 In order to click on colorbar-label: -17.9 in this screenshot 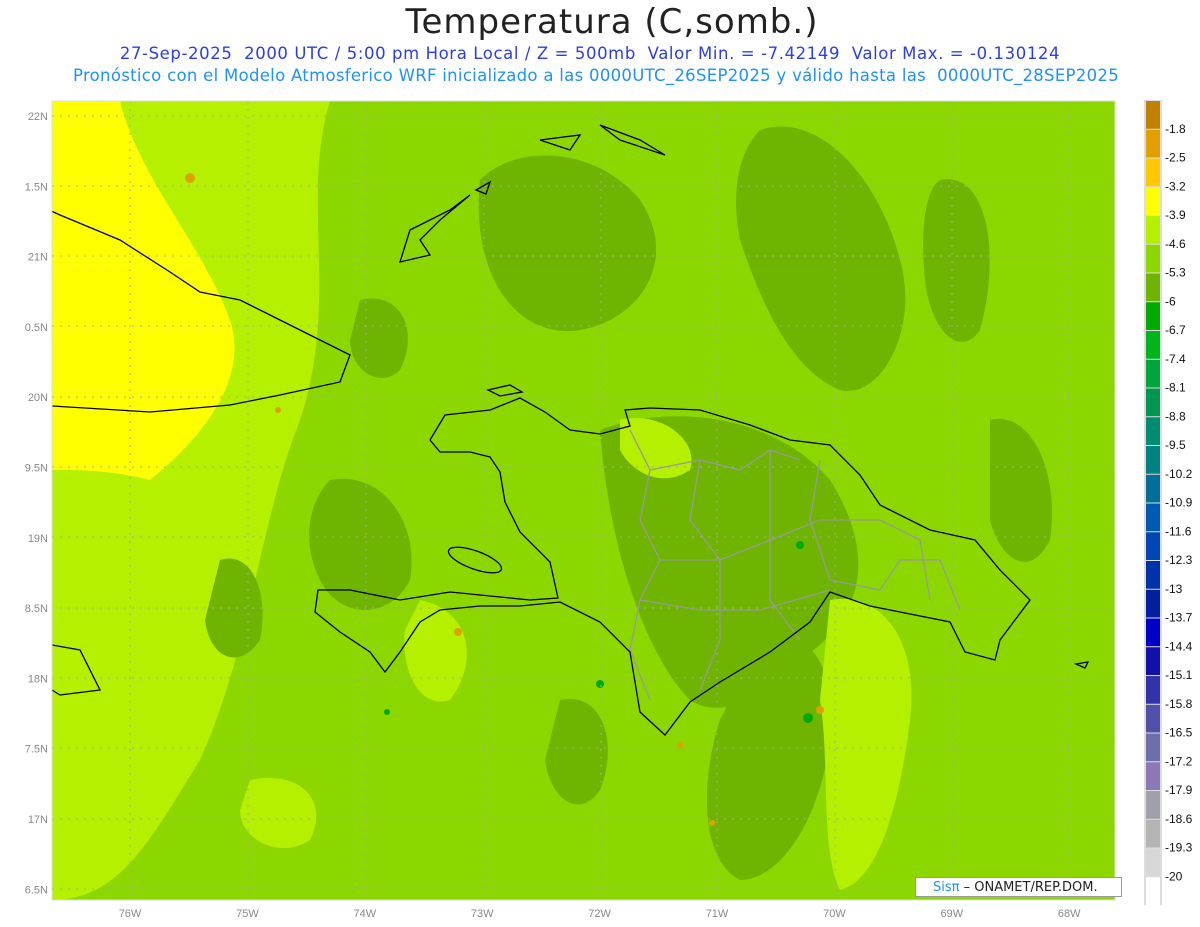, I will do `click(1179, 790)`.